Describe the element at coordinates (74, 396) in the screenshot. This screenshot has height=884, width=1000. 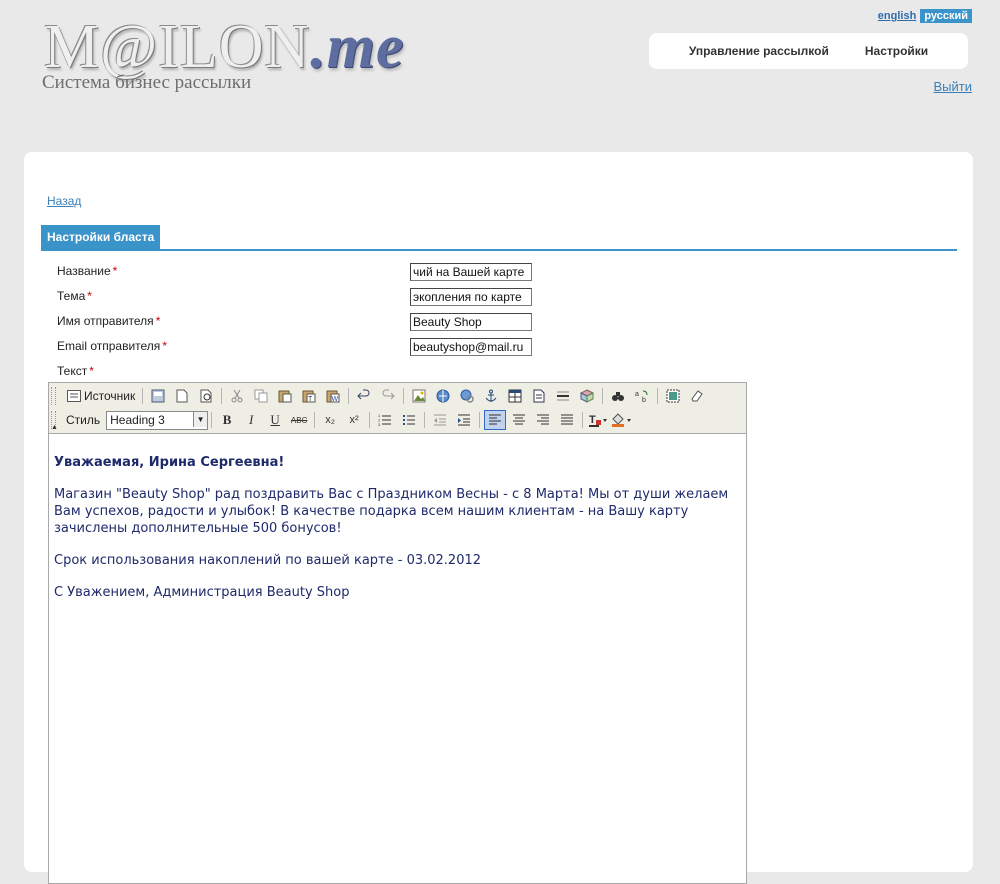
I see `source-icon` at that location.